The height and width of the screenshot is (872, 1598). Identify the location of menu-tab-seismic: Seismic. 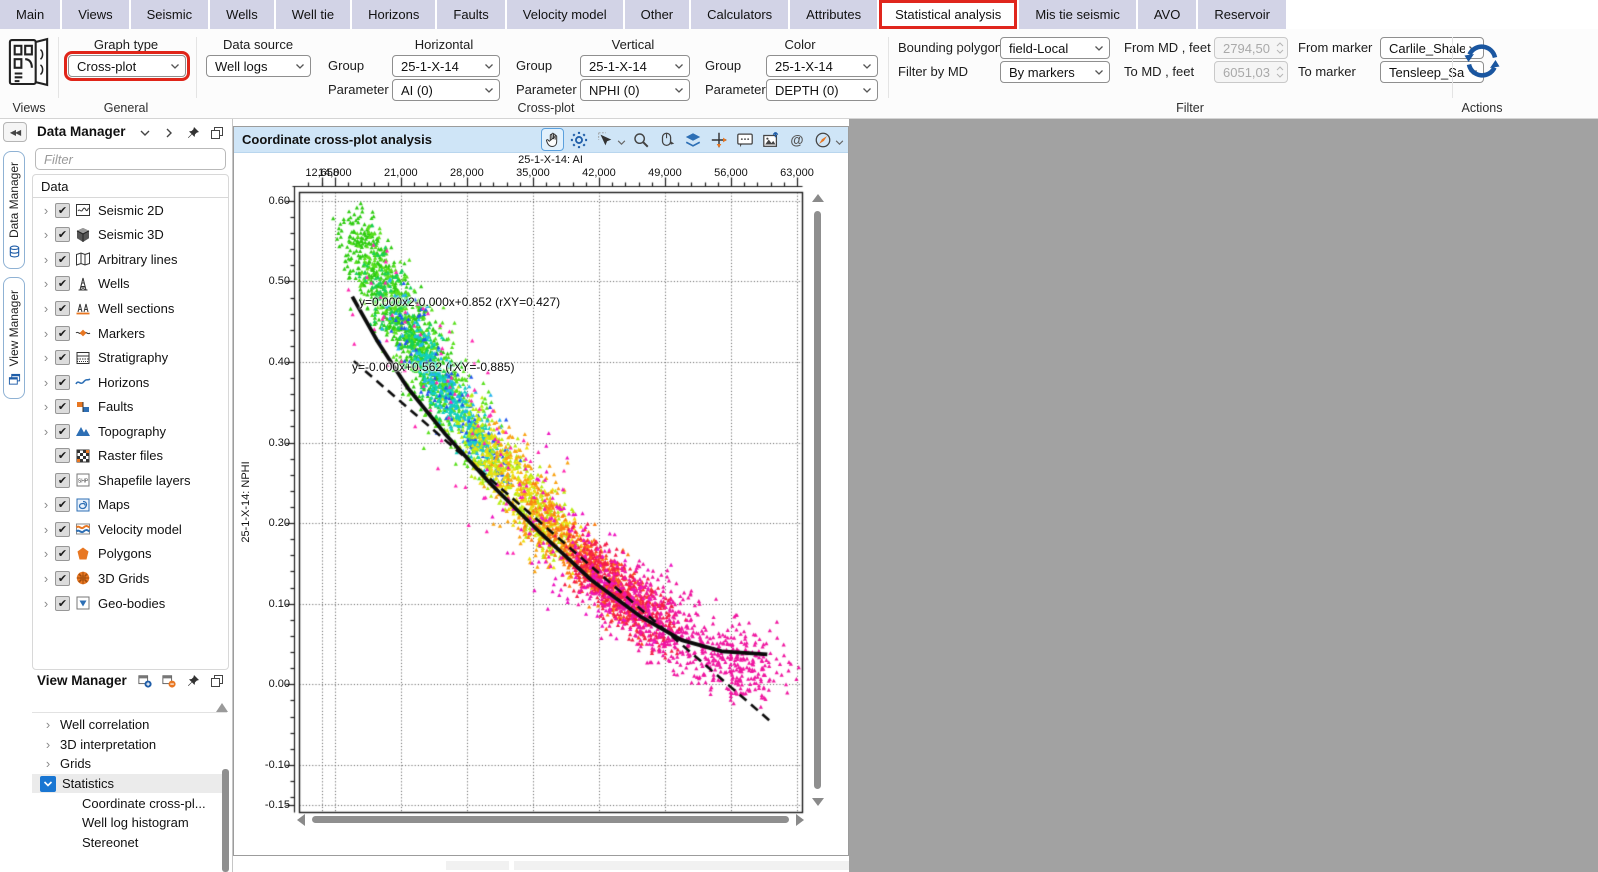
(169, 14).